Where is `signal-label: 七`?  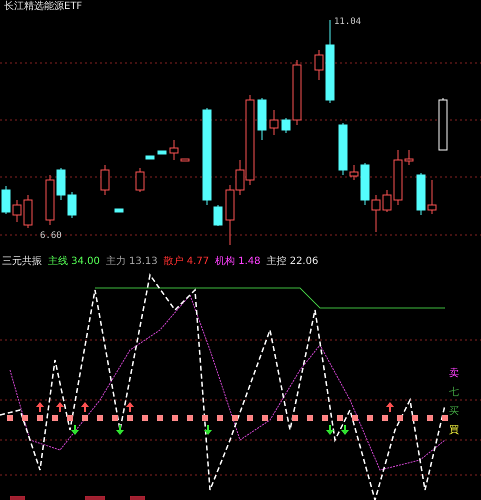
signal-label: 七 is located at coordinates (454, 392).